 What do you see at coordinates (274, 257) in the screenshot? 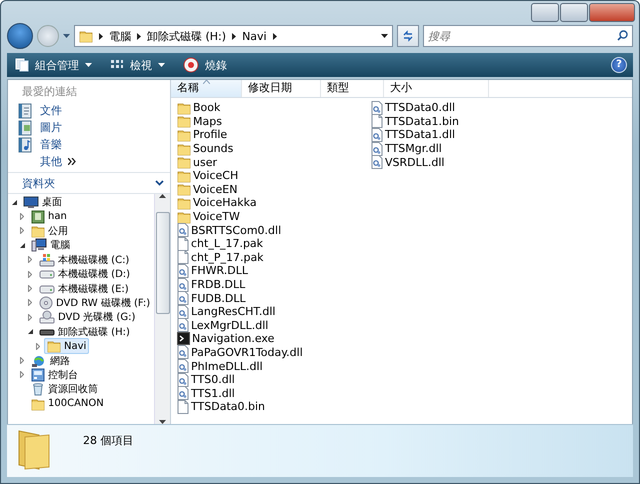
I see `file-item: cht_P_17.pak` at bounding box center [274, 257].